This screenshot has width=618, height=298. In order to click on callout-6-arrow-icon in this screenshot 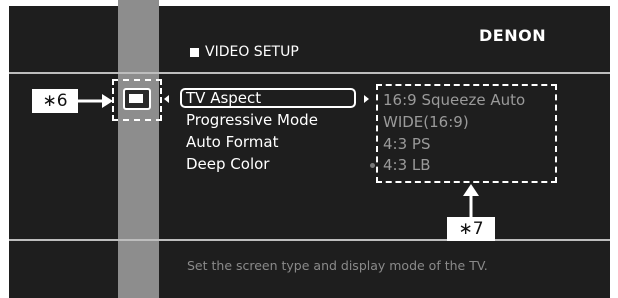, I will do `click(95, 101)`.